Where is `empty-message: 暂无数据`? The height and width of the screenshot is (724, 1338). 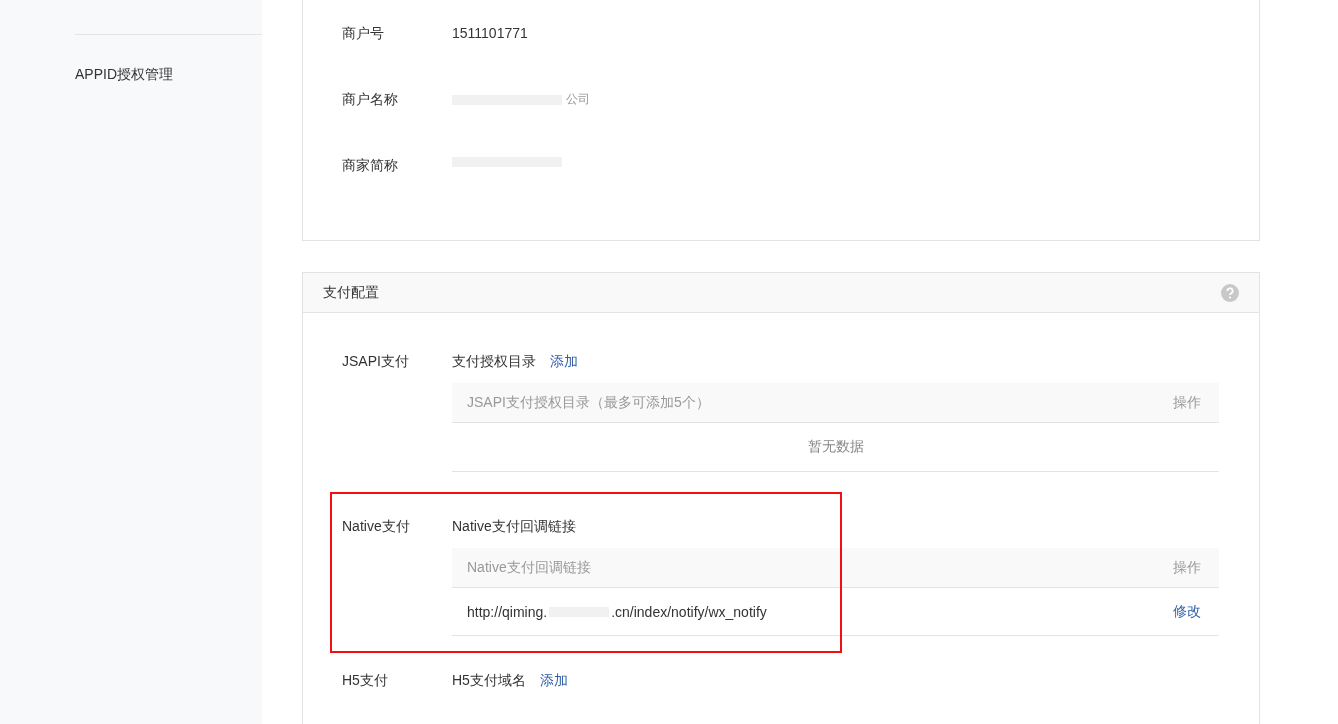 empty-message: 暂无数据 is located at coordinates (835, 447).